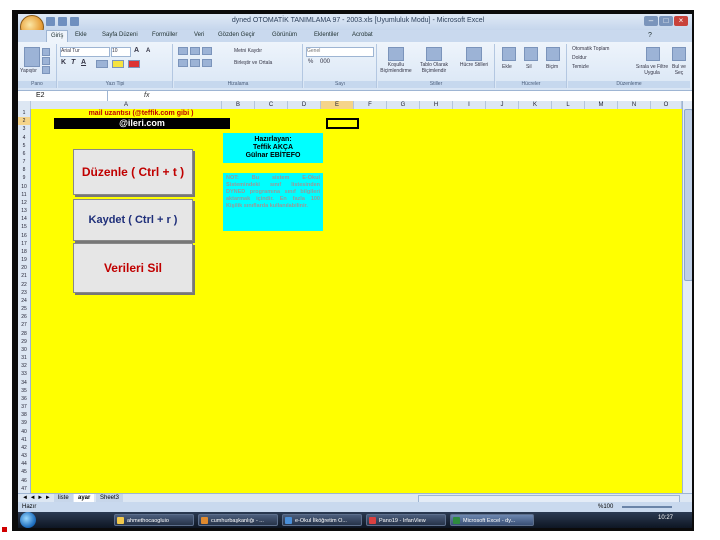 The image size is (720, 540). What do you see at coordinates (46, 70) in the screenshot?
I see `format-painter-icon` at bounding box center [46, 70].